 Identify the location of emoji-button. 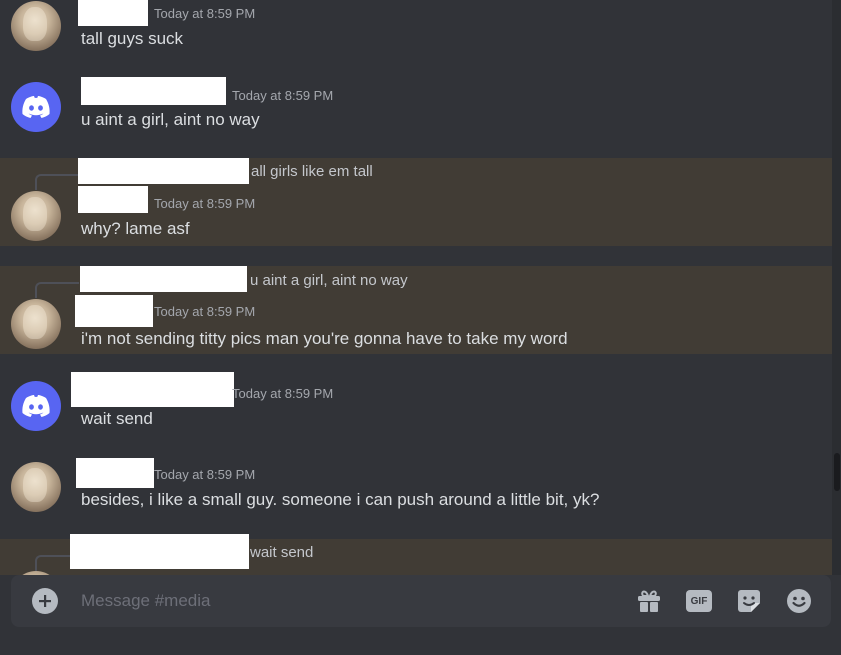
(799, 601).